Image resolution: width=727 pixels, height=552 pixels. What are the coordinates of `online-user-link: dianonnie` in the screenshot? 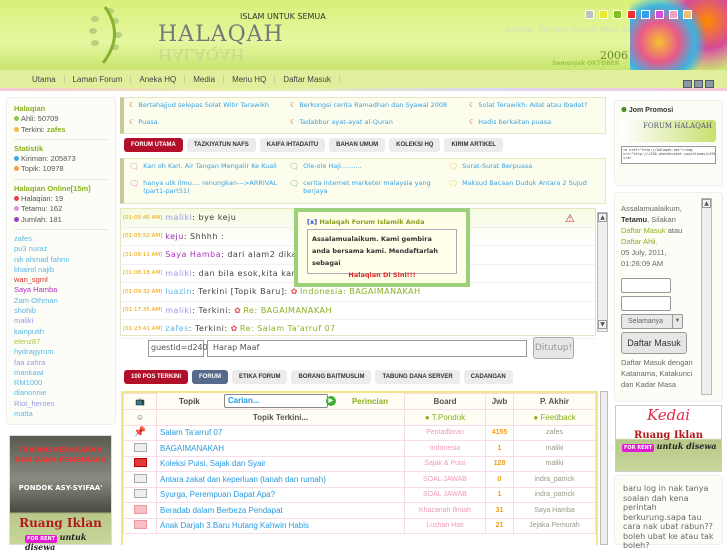 It's located at (61, 393).